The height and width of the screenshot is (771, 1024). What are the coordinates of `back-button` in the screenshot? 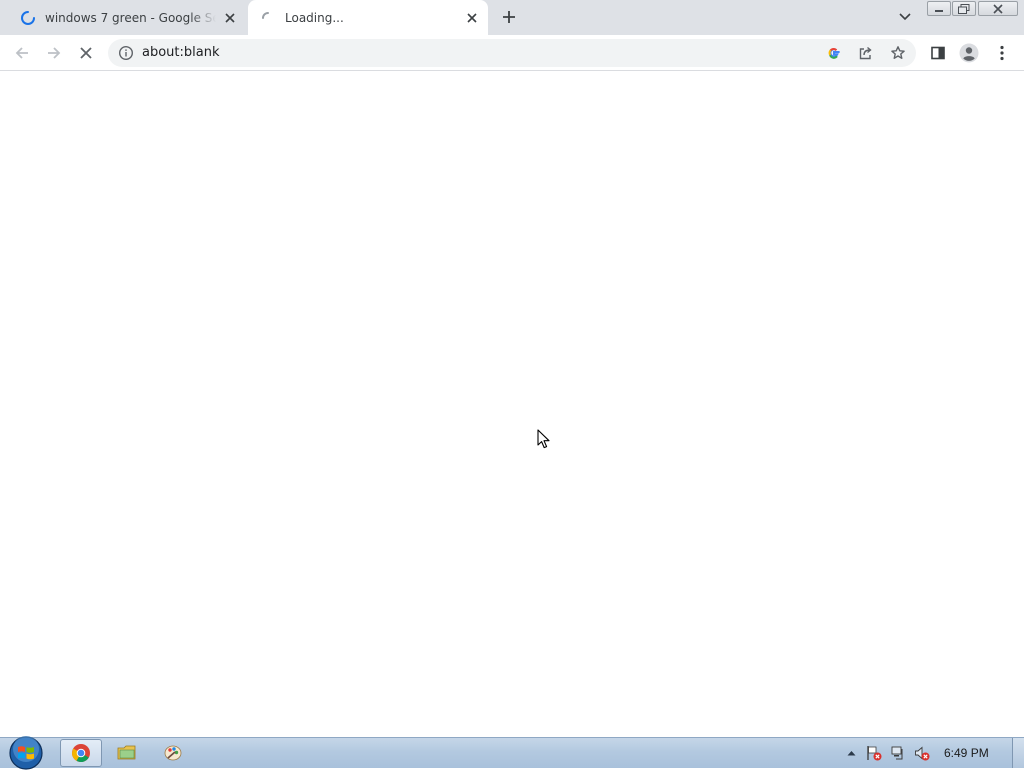 It's located at (22, 53).